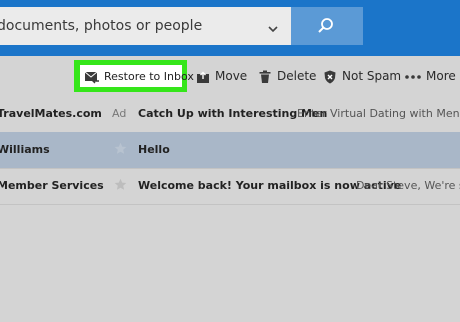 The height and width of the screenshot is (322, 460). Describe the element at coordinates (52, 185) in the screenshot. I see `message-sender: Member Services` at that location.